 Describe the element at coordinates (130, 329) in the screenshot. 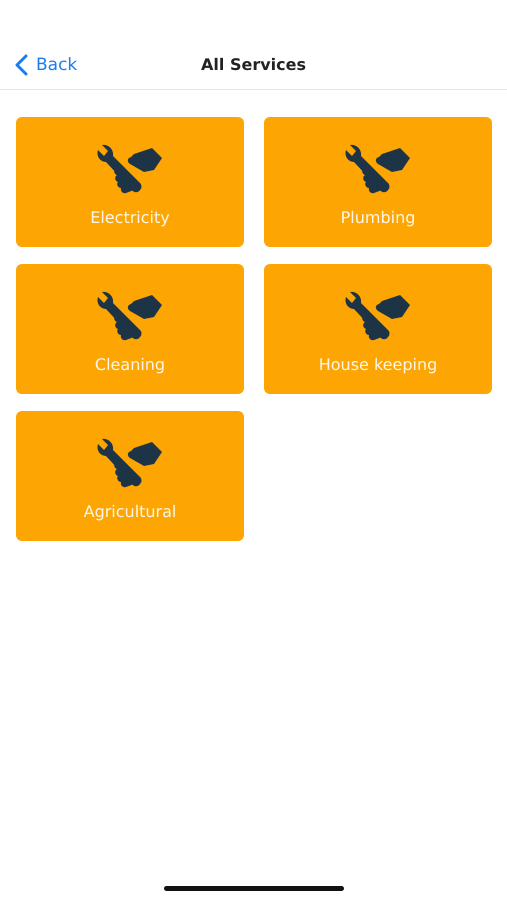

I see `service-card: Cleaning` at that location.